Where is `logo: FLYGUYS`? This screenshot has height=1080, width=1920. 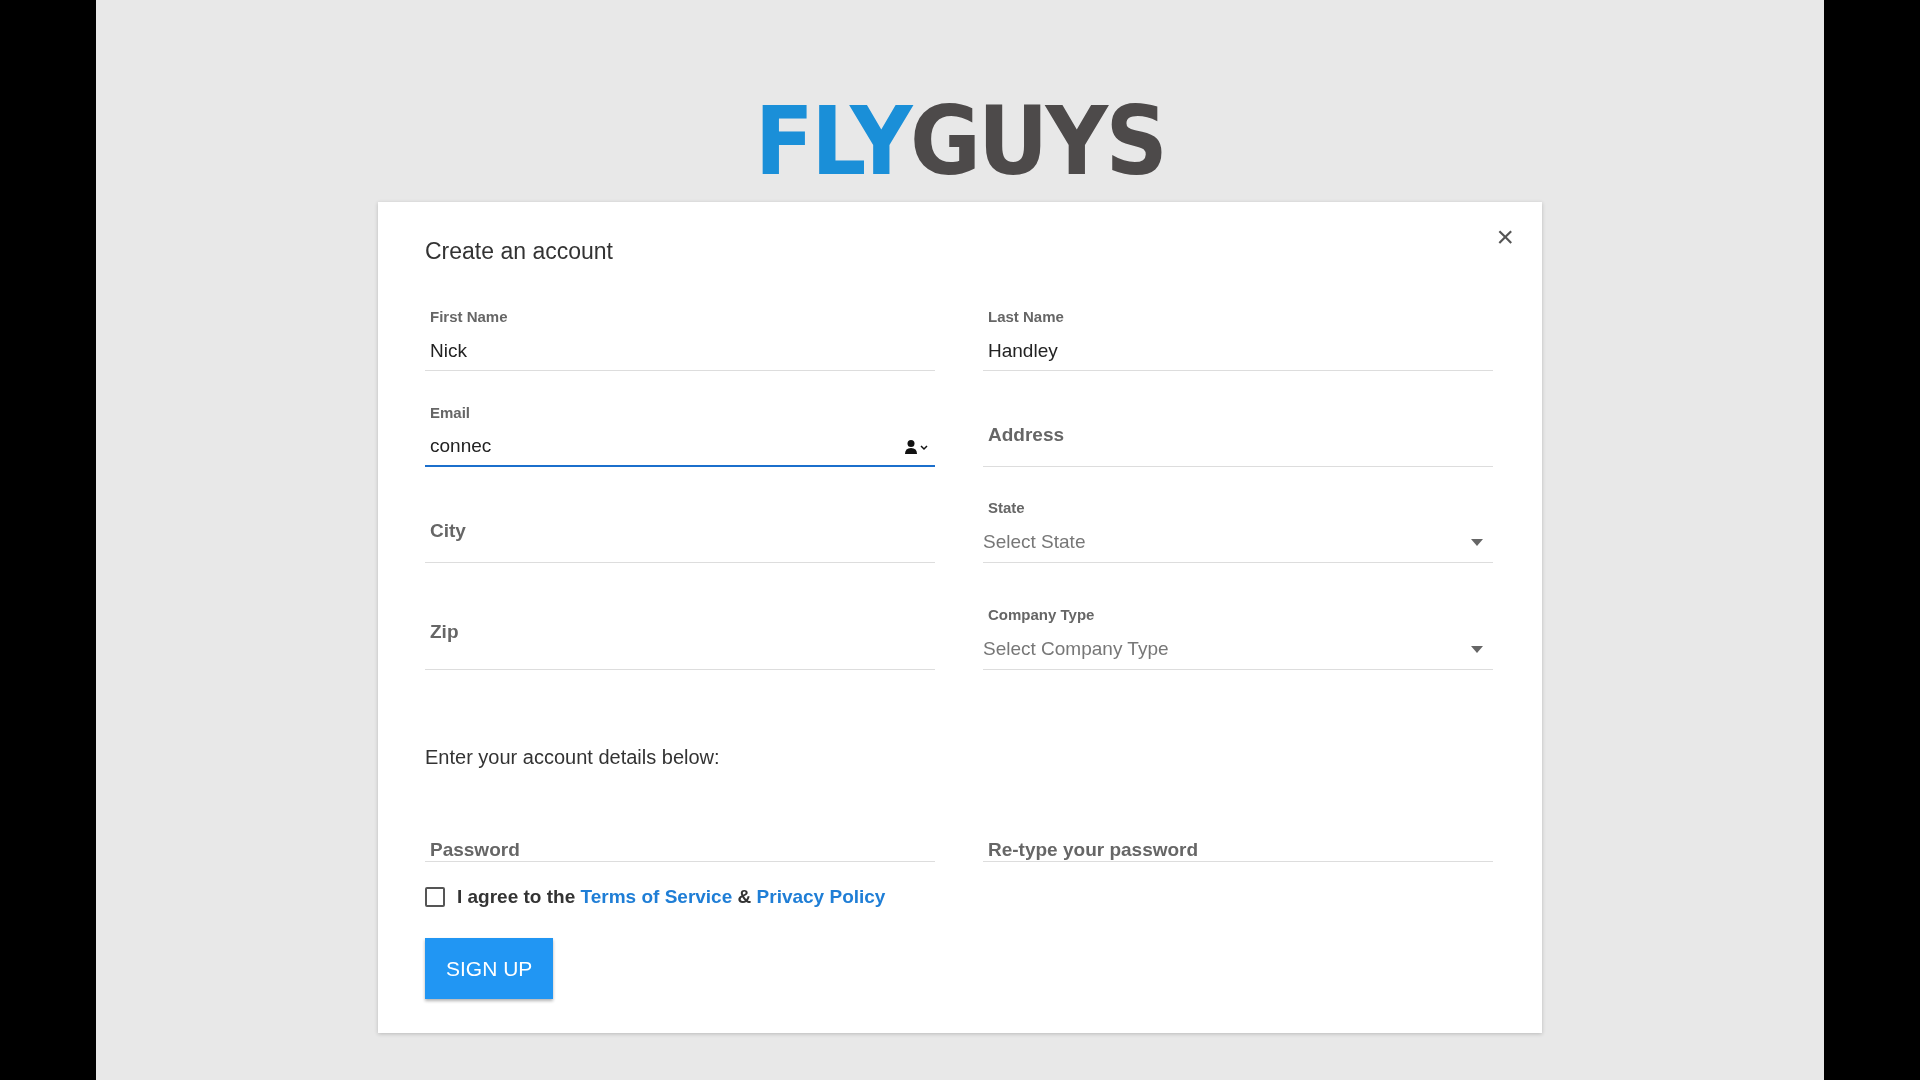
logo: FLYGUYS is located at coordinates (960, 142).